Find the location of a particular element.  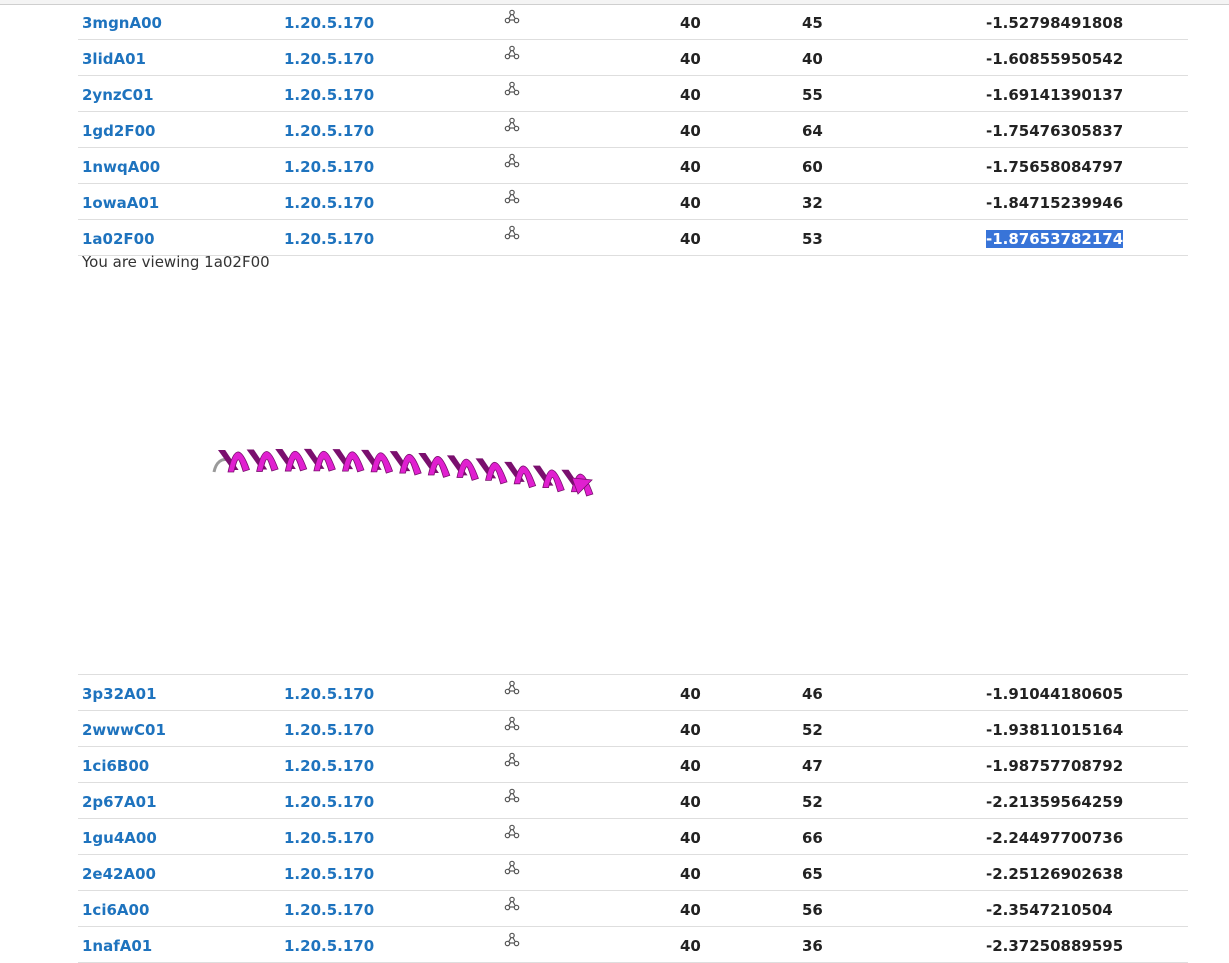

table-row-selected: 1a02F00 1.20.5.170 40 53 -1.87653782174 is located at coordinates (633, 238).